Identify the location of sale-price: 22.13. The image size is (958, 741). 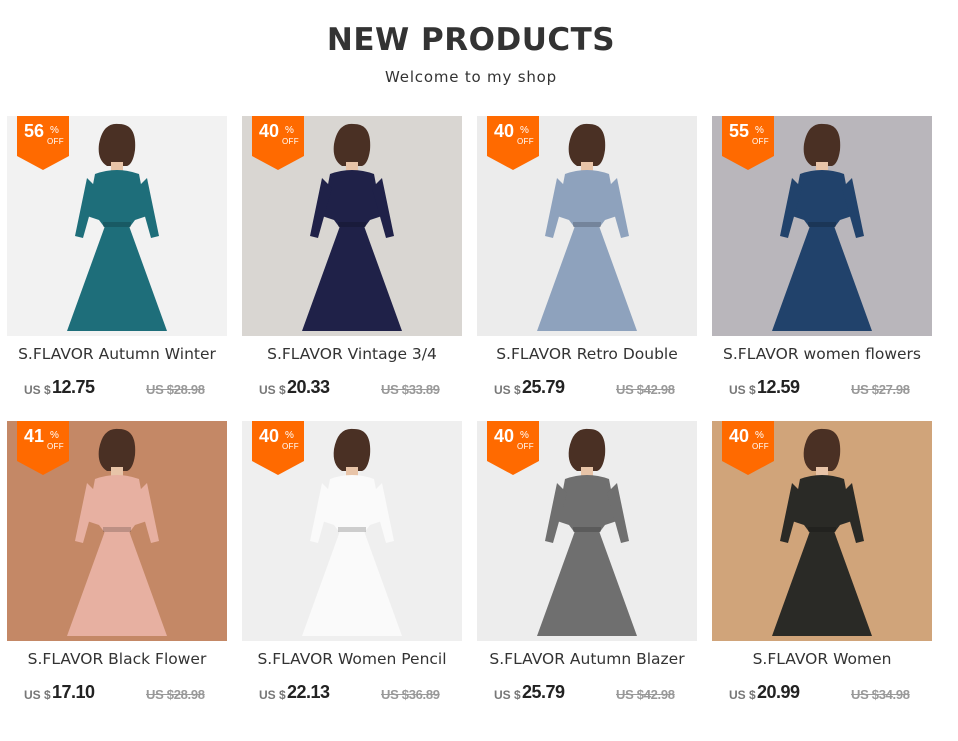
(308, 692).